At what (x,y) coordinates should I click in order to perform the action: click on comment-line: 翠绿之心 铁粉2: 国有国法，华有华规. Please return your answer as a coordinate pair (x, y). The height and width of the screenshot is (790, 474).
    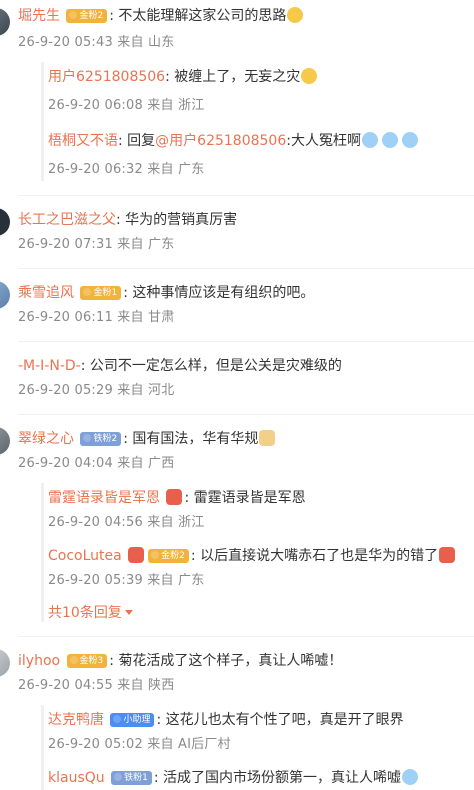
    Looking at the image, I should click on (246, 439).